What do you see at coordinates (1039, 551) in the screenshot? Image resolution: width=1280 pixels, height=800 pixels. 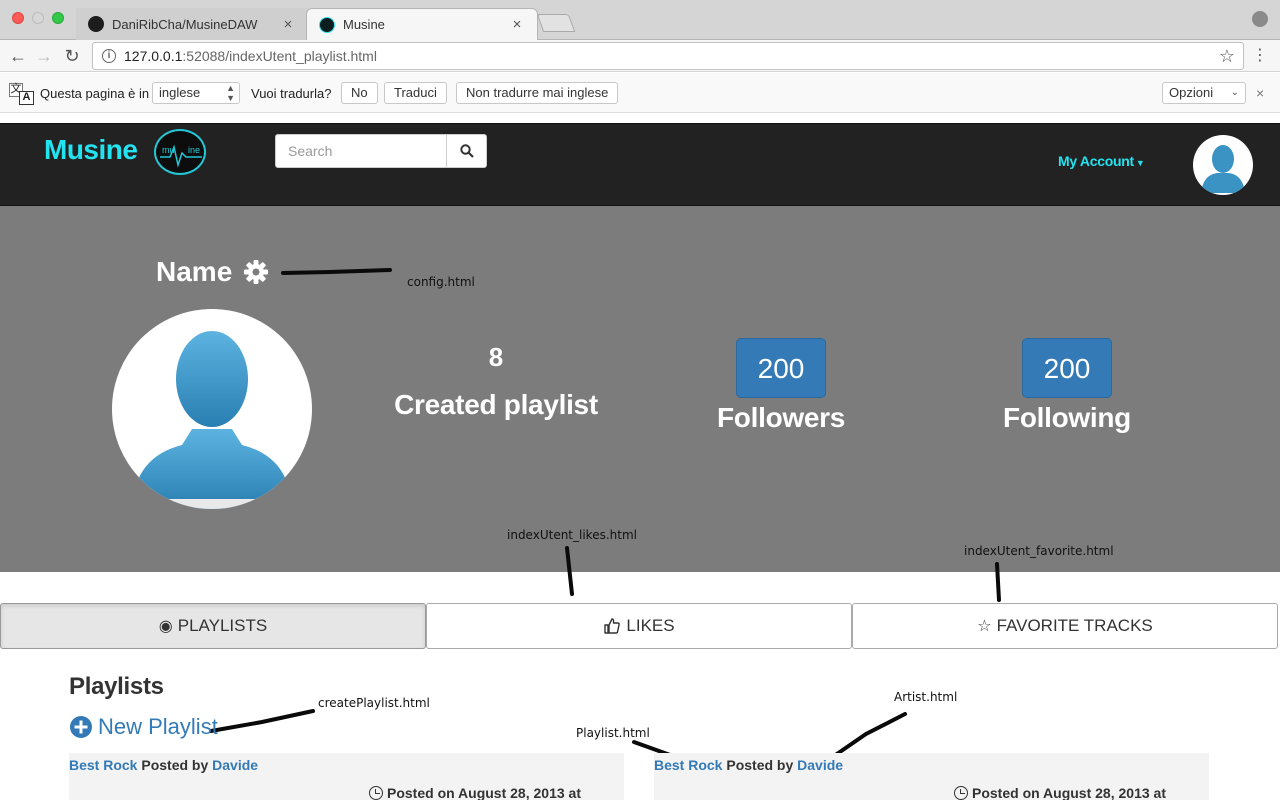 I see `annotation-favorite: indexUtent_favorite.html` at bounding box center [1039, 551].